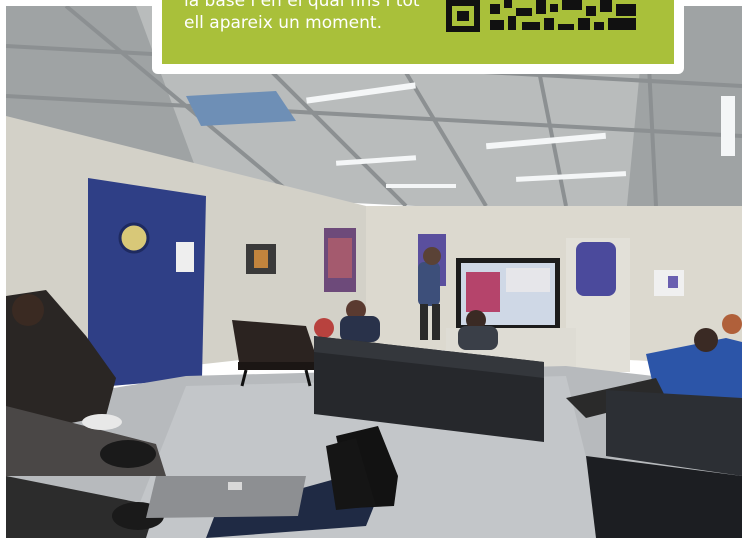 The image size is (742, 538). What do you see at coordinates (283, 23) in the screenshot?
I see `caption-line-2: ell apareix un moment.` at bounding box center [283, 23].